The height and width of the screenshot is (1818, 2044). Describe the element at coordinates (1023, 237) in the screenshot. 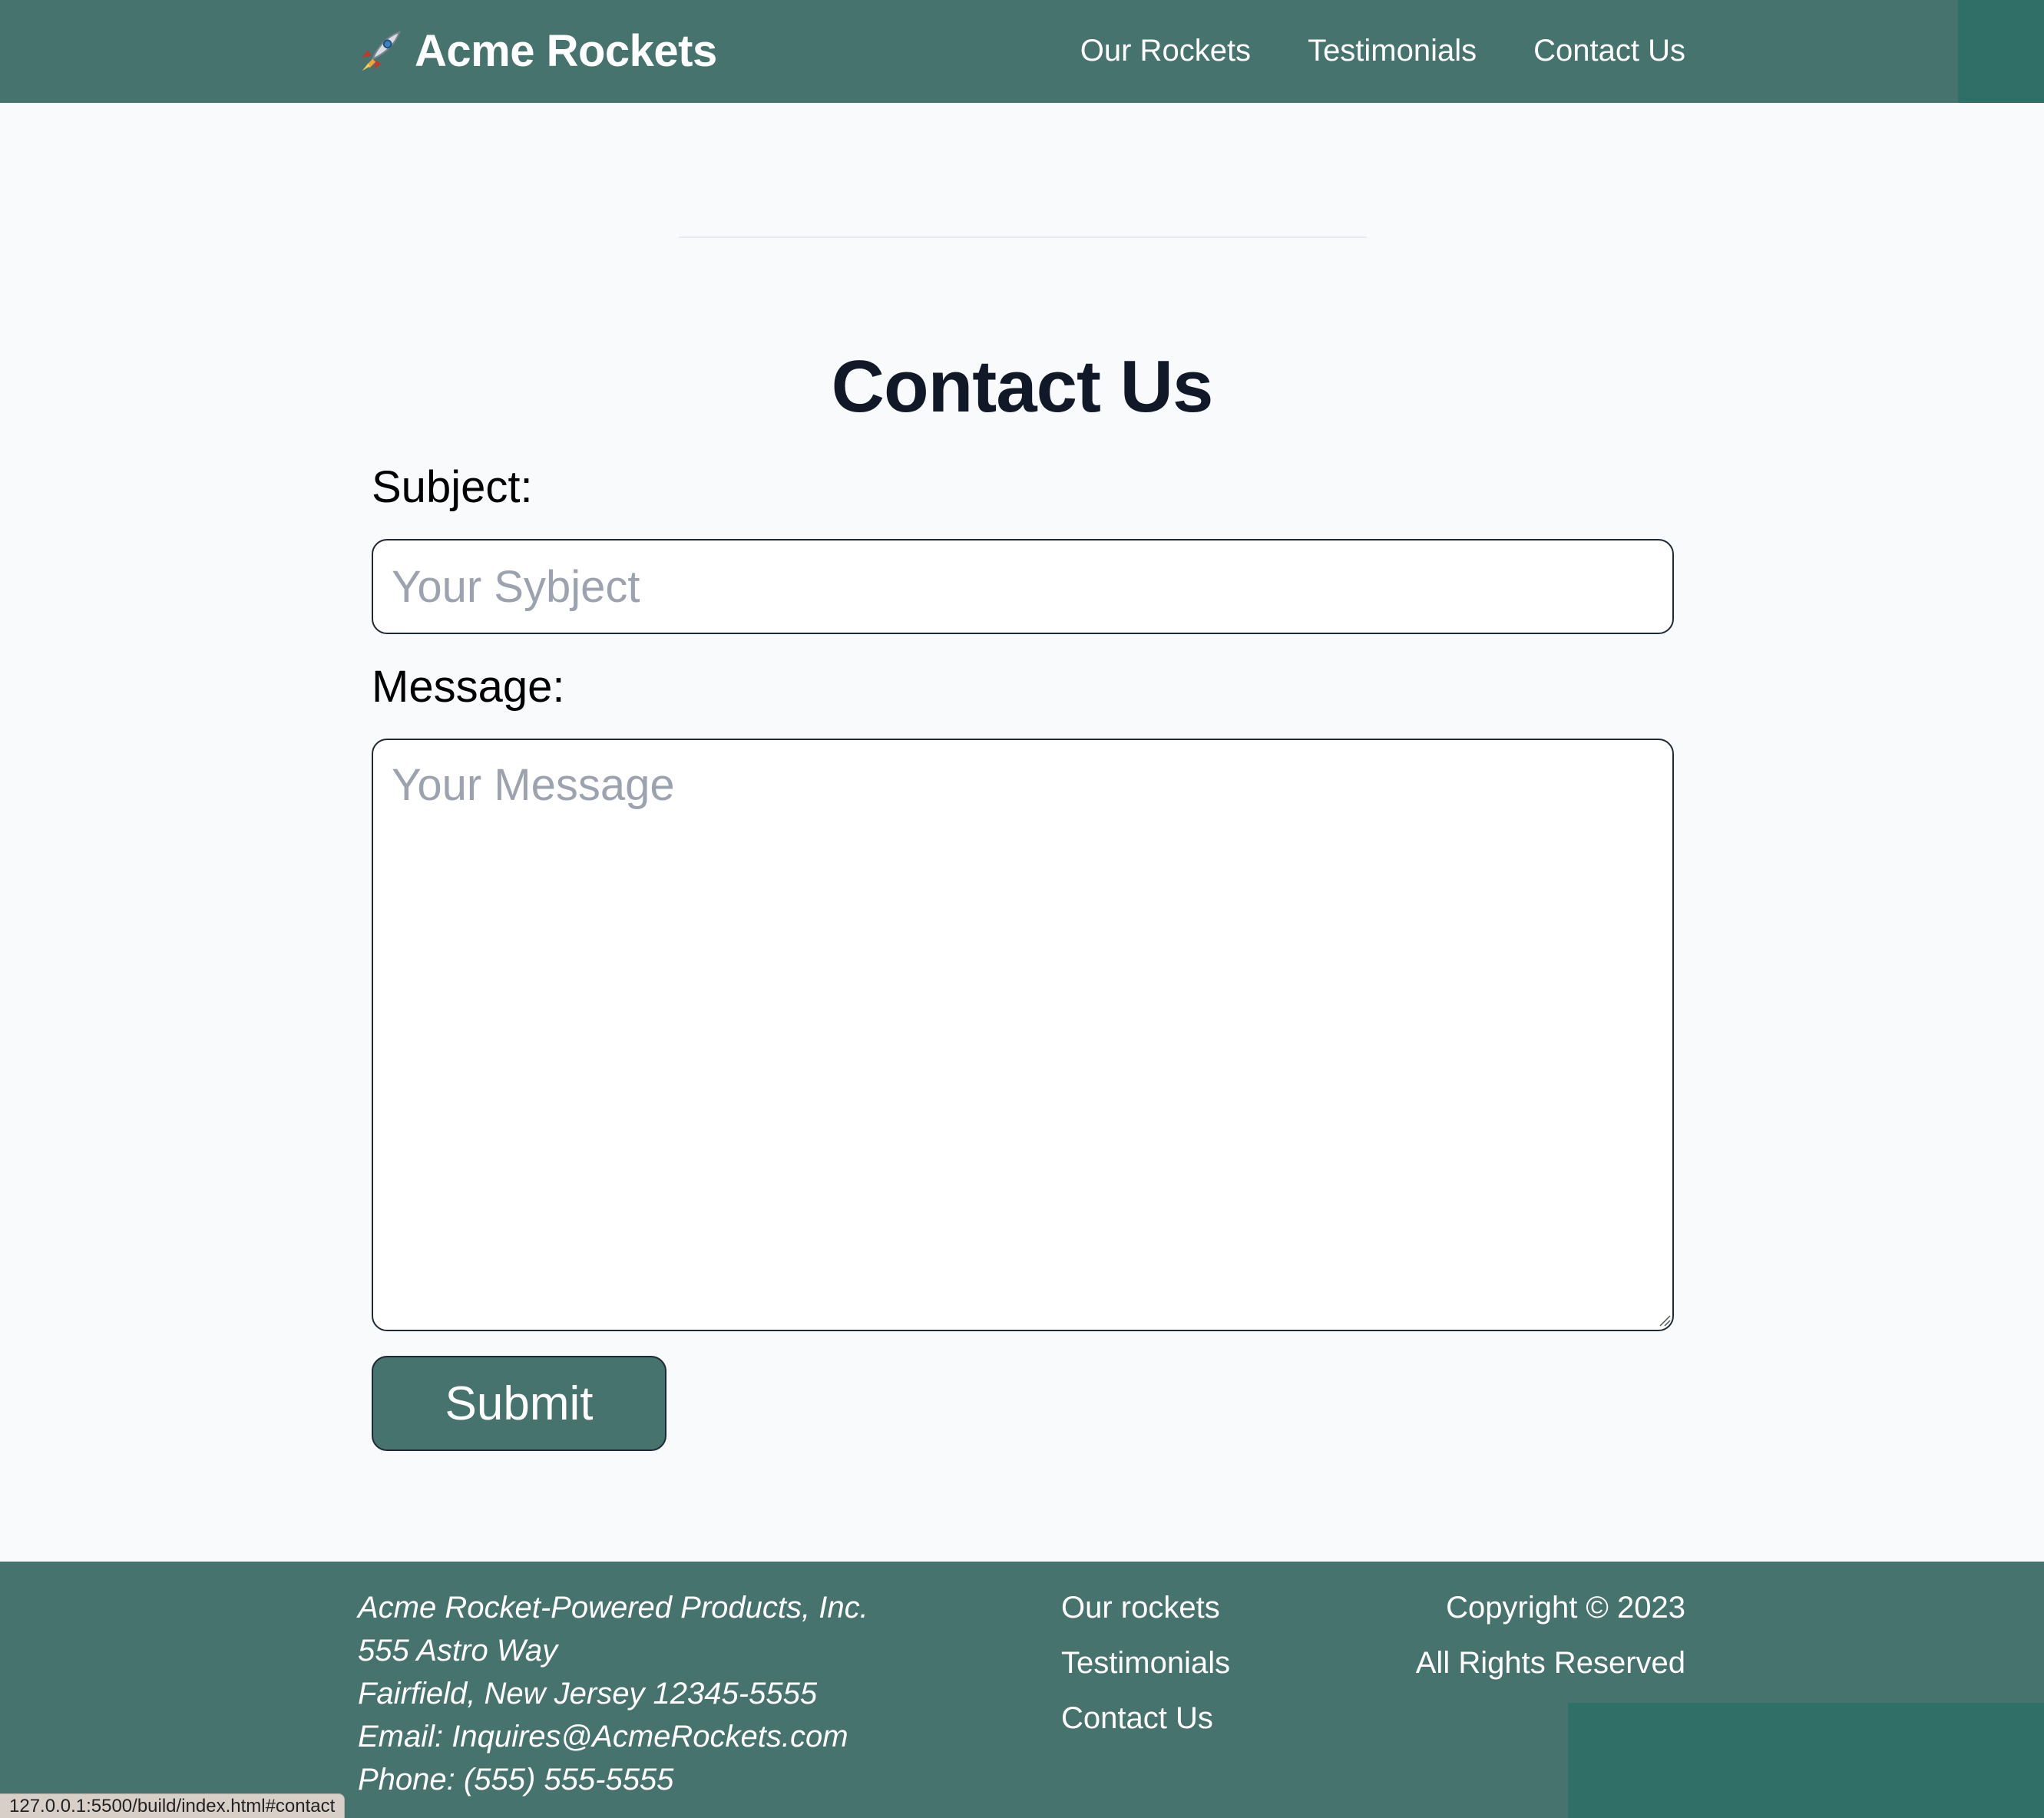

I see `section-divider` at that location.